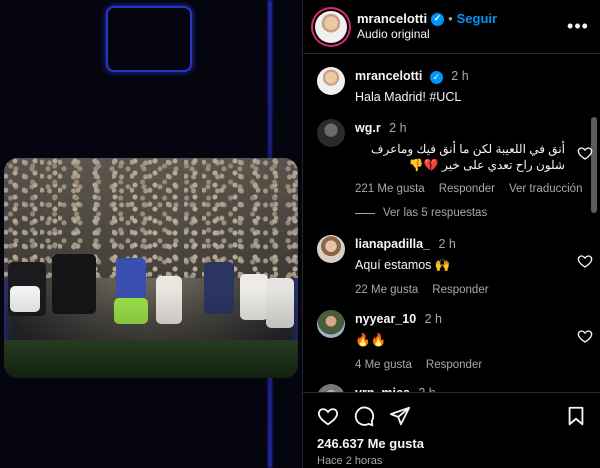 This screenshot has height=468, width=600. Describe the element at coordinates (392, 19) in the screenshot. I see `author-username: mrancelotti` at that location.